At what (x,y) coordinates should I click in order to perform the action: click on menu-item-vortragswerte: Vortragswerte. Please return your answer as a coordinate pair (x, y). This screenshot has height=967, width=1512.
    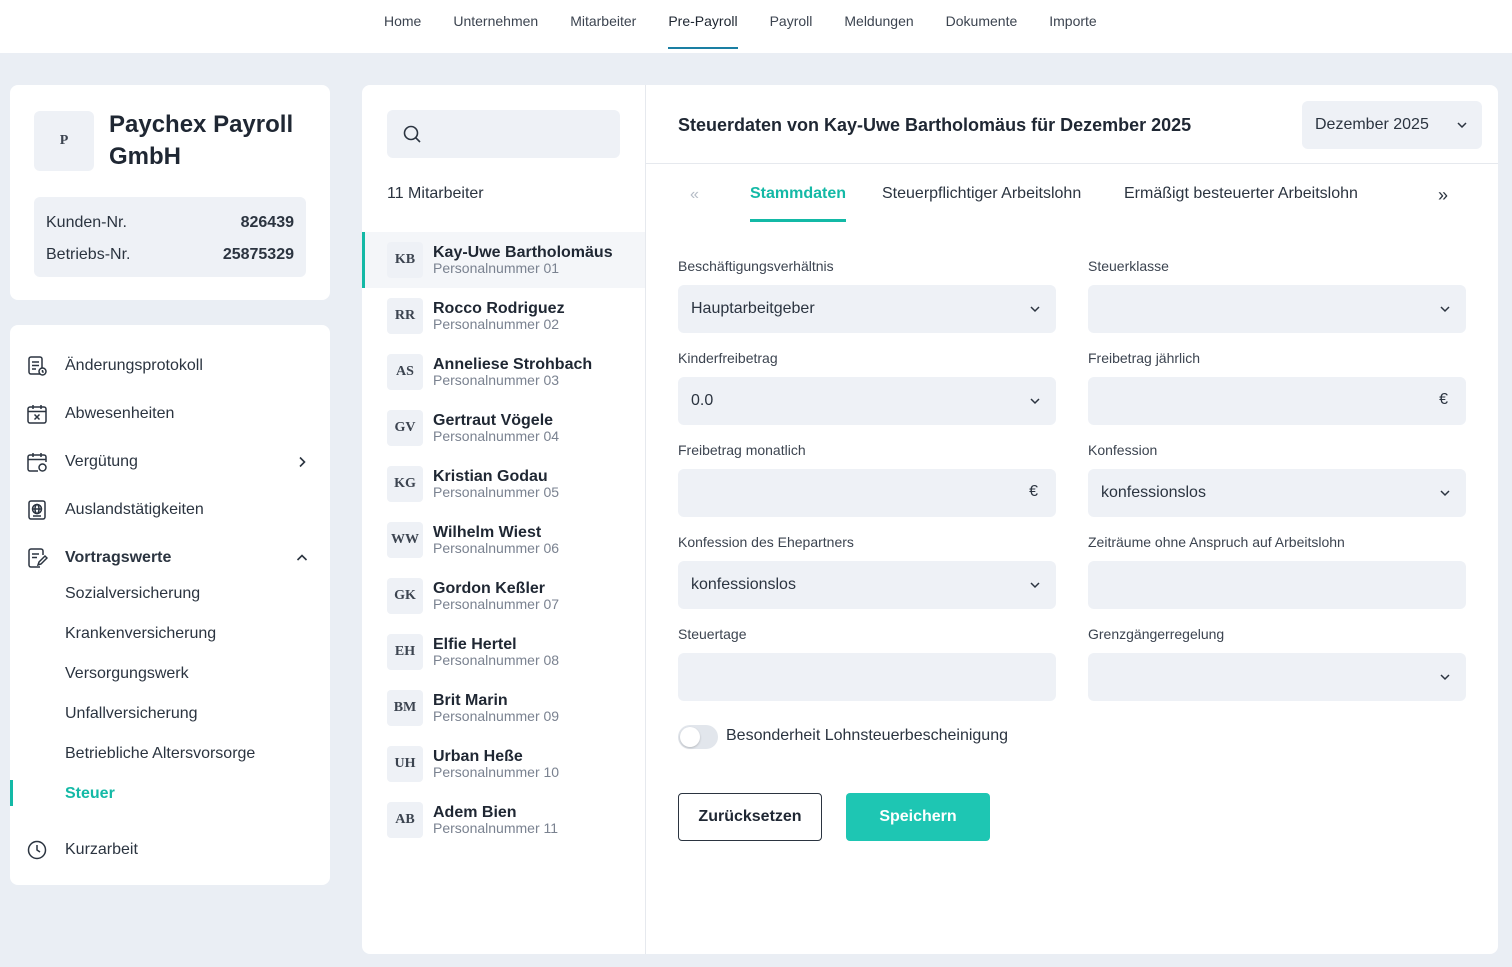
    Looking at the image, I should click on (170, 558).